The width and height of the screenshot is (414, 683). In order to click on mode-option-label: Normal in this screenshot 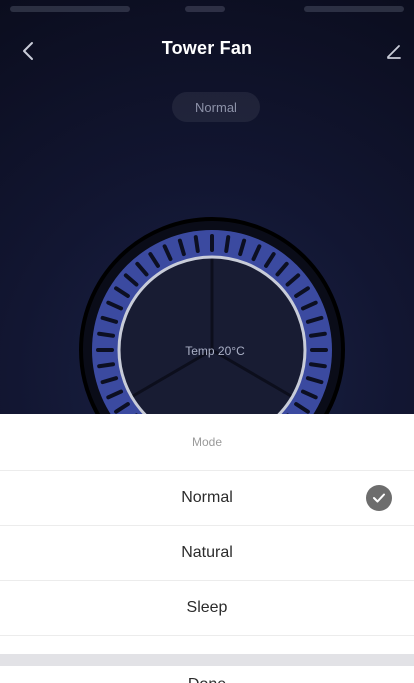, I will do `click(207, 497)`.